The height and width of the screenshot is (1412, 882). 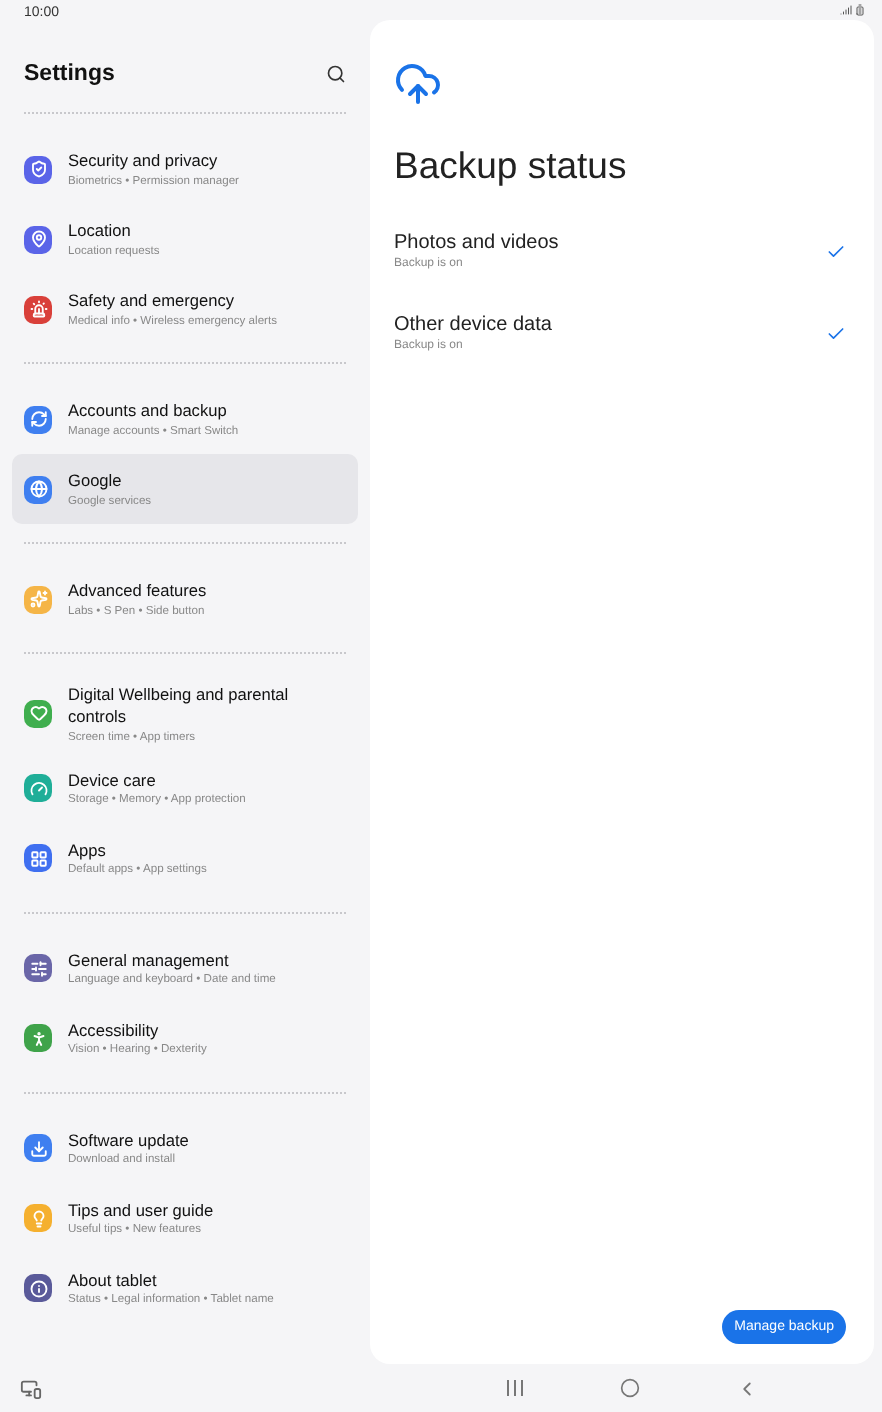 What do you see at coordinates (149, 960) in the screenshot?
I see `item-title: General management` at bounding box center [149, 960].